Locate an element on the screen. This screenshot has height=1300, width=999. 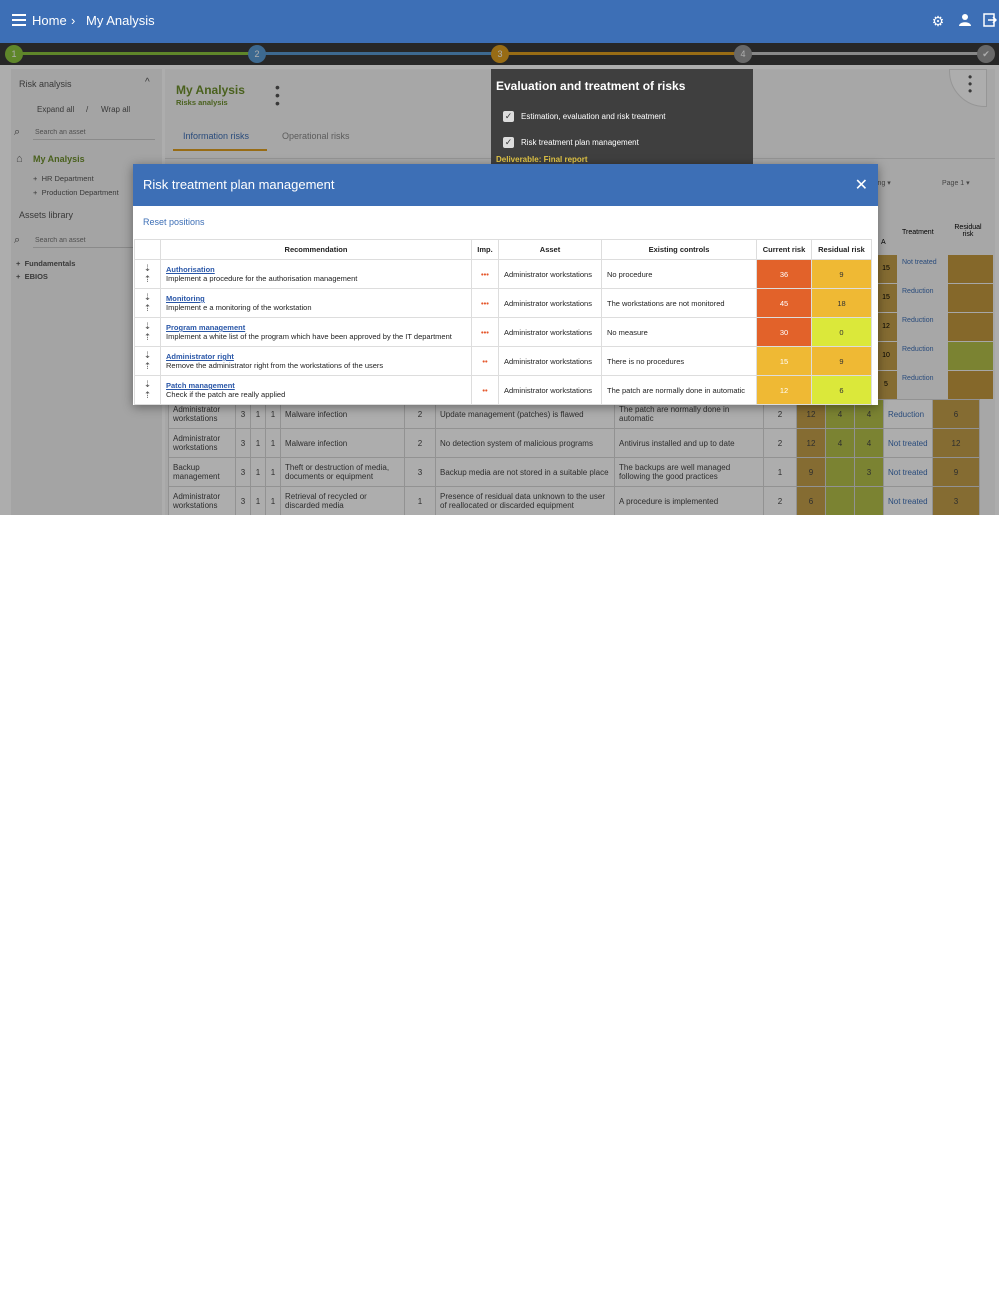
menu-icon is located at coordinates (19, 20).